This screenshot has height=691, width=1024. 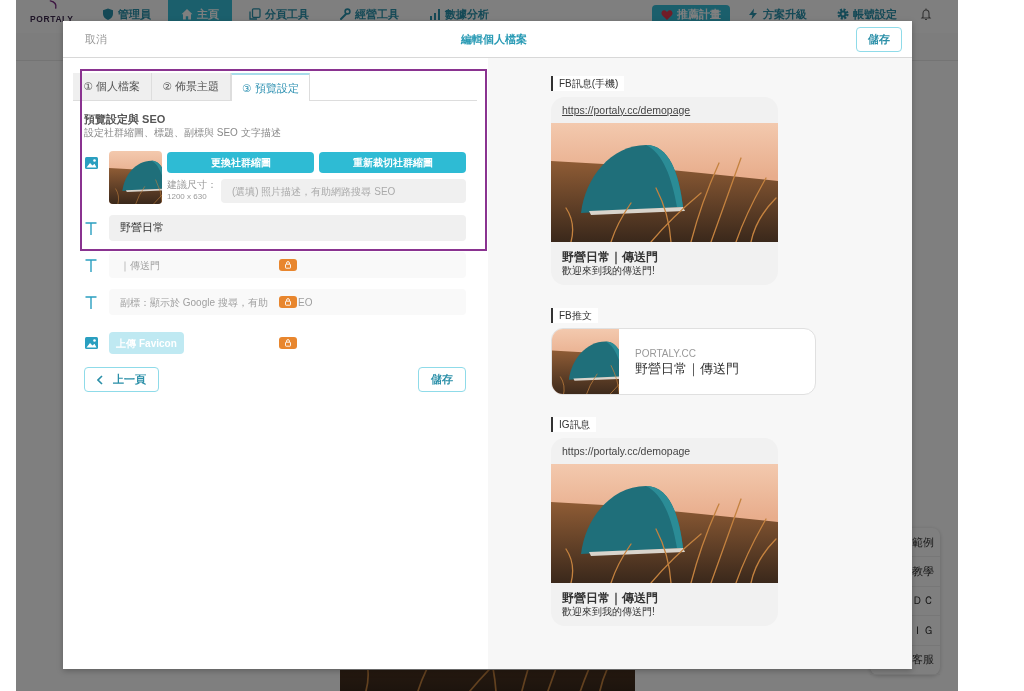 I want to click on nav-link: 管理員, so click(x=126, y=10).